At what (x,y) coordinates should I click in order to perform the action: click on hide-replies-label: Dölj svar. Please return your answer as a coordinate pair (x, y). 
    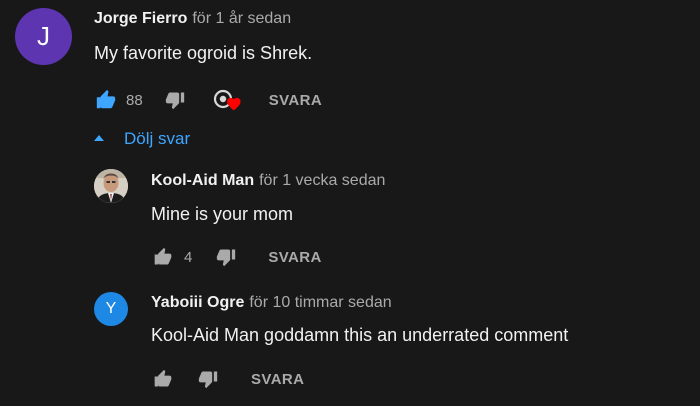
    Looking at the image, I should click on (157, 138).